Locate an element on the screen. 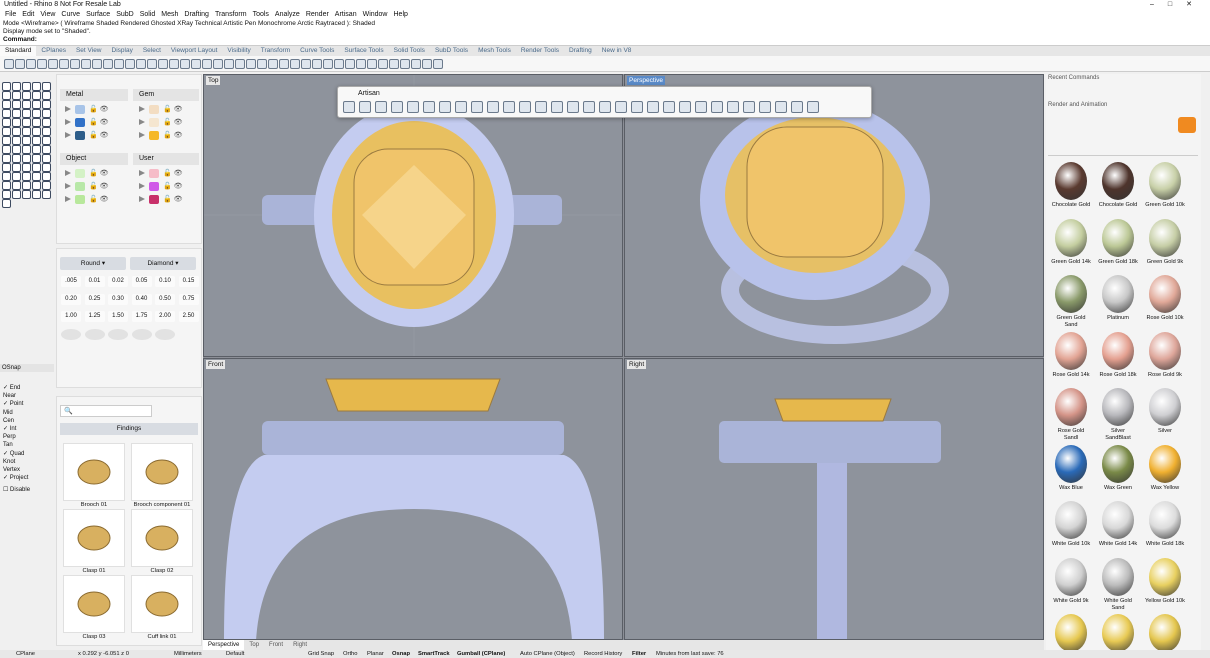 Image resolution: width=1210 pixels, height=658 pixels. size-button: 2.50 is located at coordinates (188, 316).